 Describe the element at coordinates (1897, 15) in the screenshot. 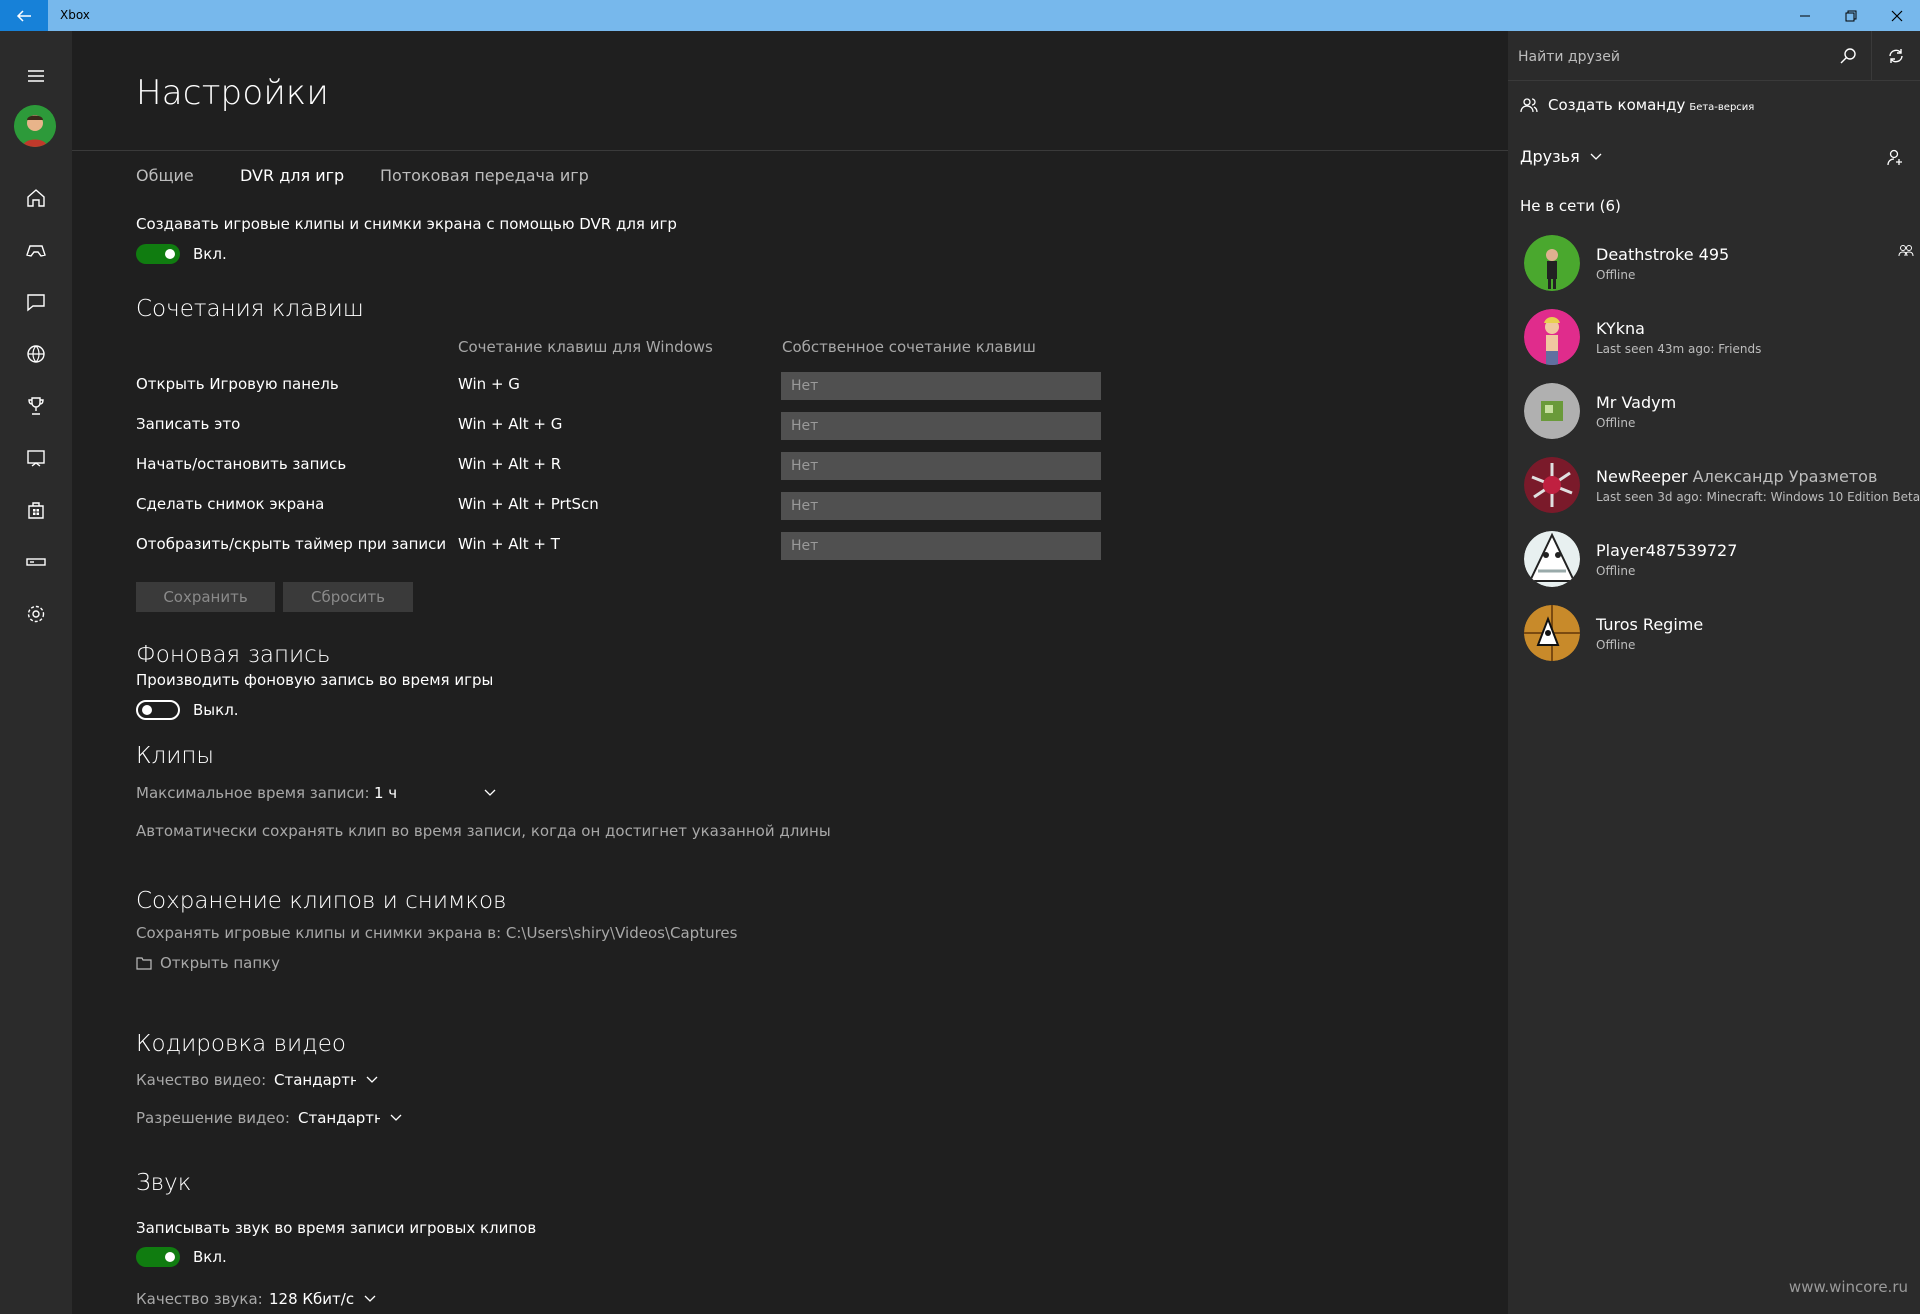

I see `close-button` at that location.